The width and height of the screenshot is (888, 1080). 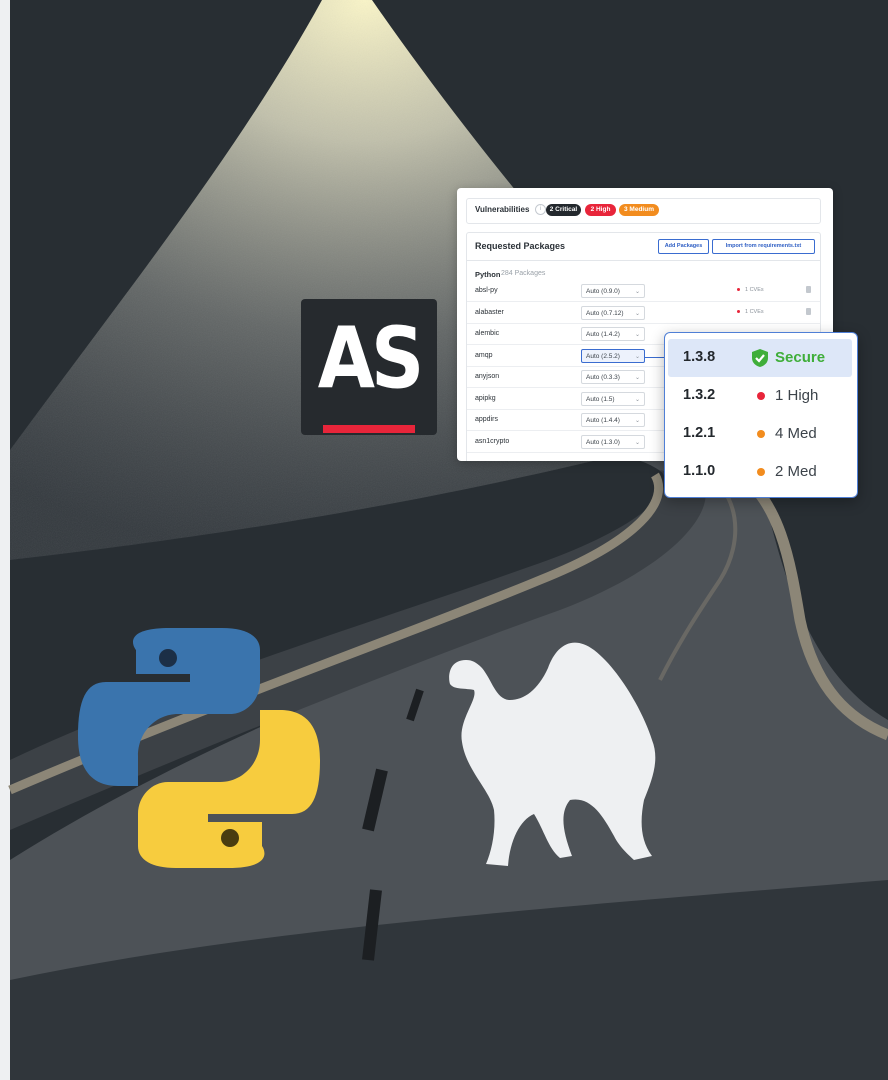 I want to click on version-select-value: Auto (0.7.12), so click(x=605, y=313).